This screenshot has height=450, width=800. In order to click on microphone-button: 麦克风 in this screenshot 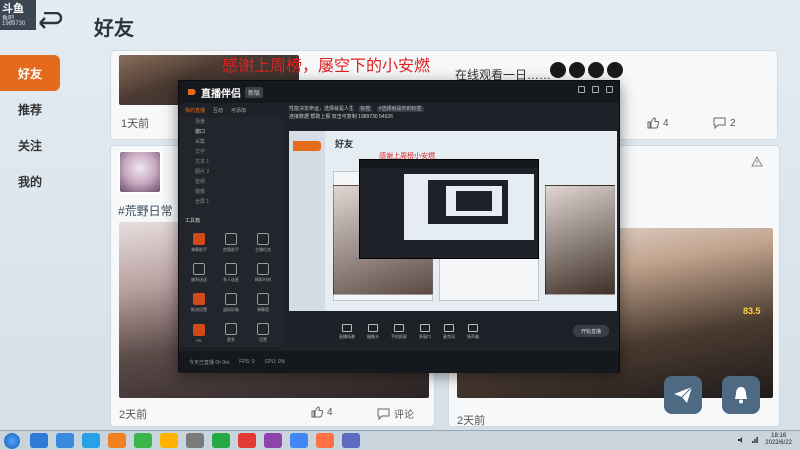, I will do `click(449, 332)`.